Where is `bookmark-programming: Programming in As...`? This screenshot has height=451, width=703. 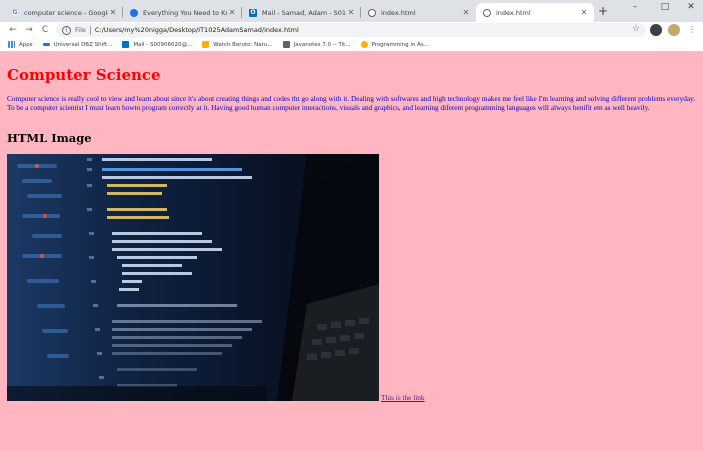 bookmark-programming: Programming in As... is located at coordinates (395, 44).